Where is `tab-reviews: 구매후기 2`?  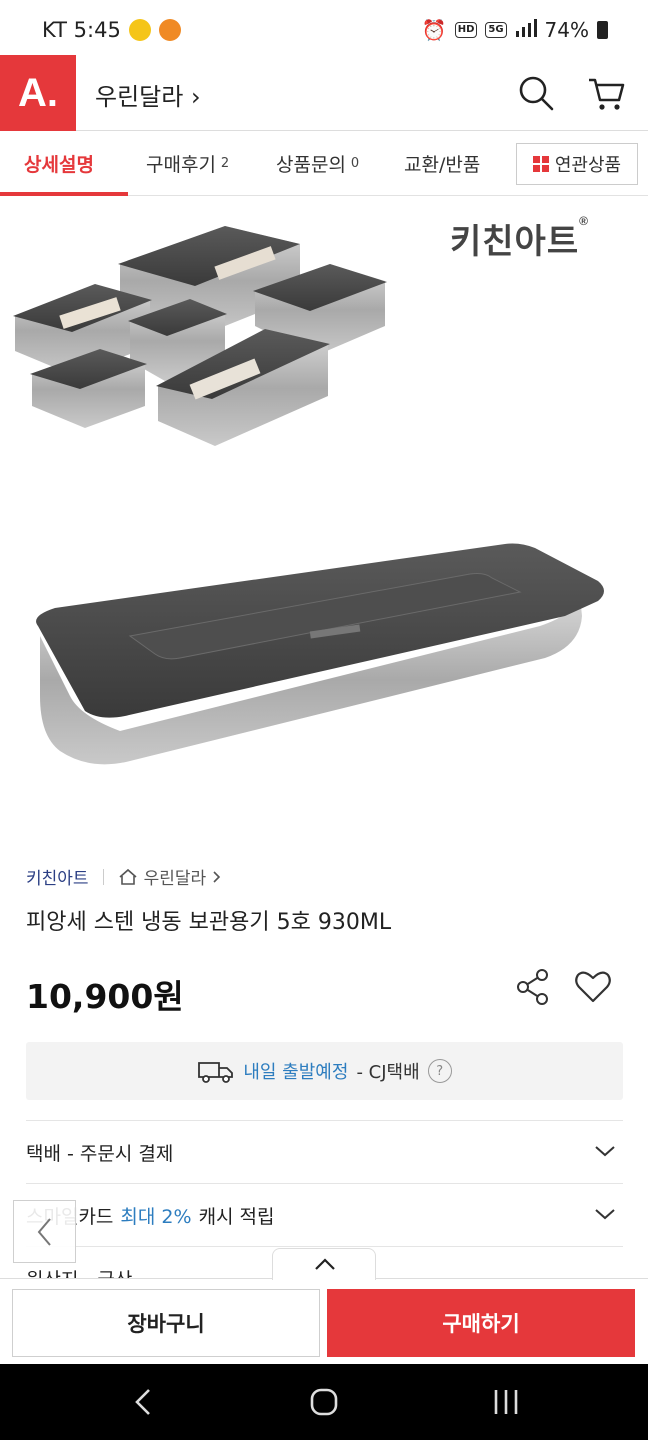
tab-reviews: 구매후기 2 is located at coordinates (187, 163).